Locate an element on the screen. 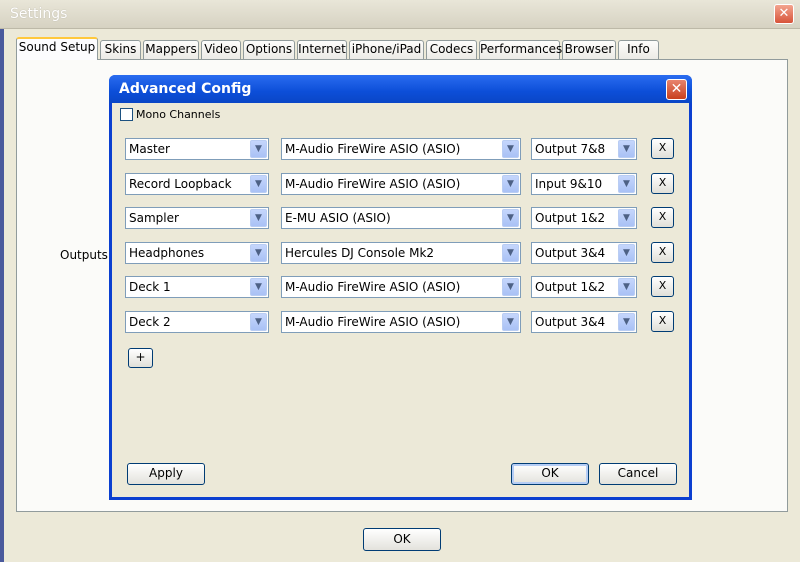  outputs-label: Outputs : is located at coordinates (88, 255).